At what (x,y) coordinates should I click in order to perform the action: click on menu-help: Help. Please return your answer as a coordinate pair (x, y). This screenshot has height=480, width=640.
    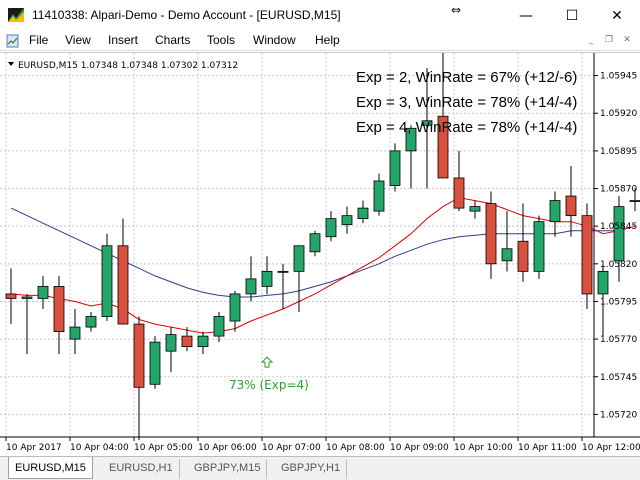
    Looking at the image, I should click on (327, 40).